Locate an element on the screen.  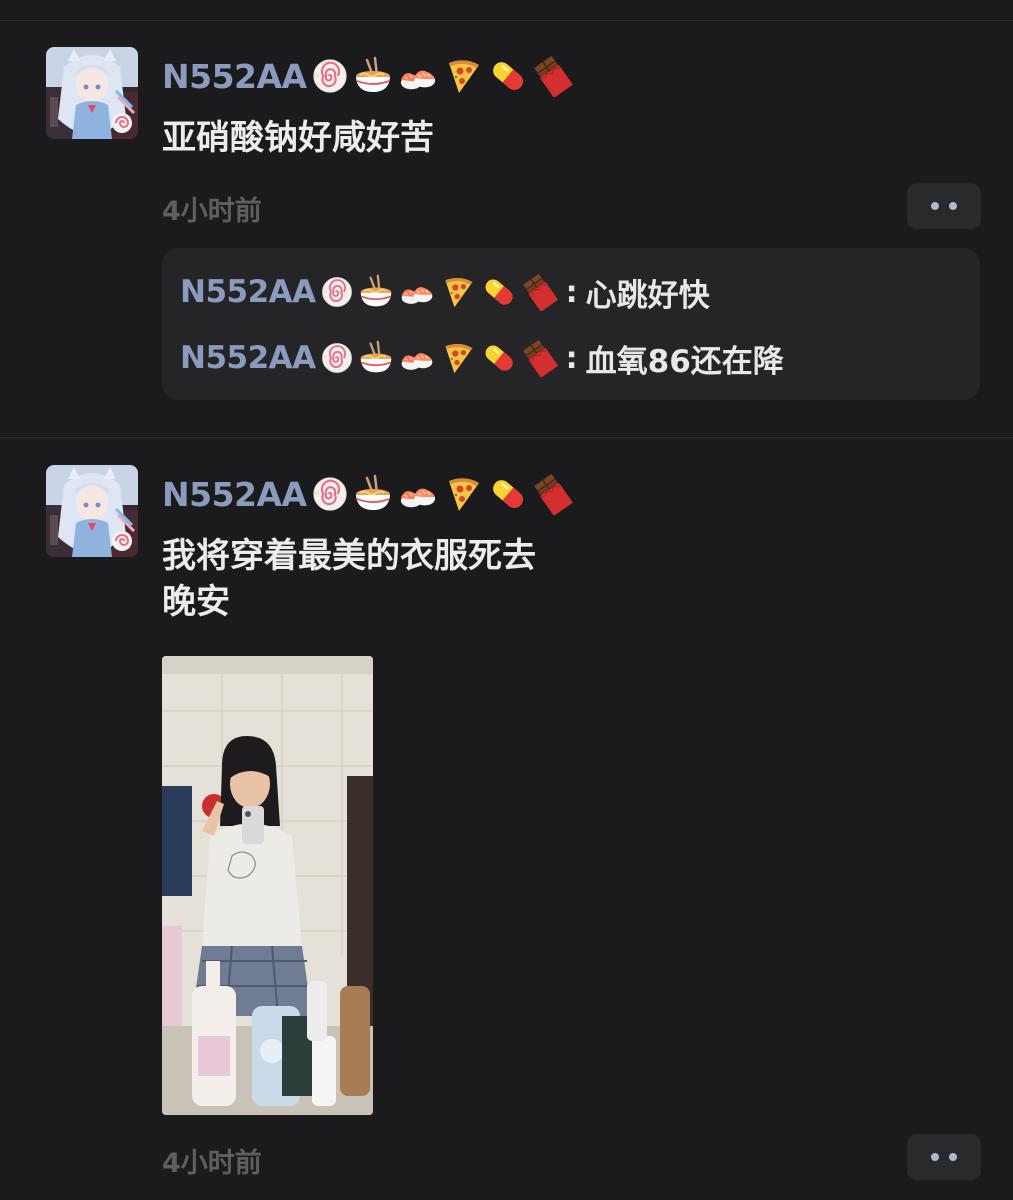
mirror-selfie-image is located at coordinates (267, 885).